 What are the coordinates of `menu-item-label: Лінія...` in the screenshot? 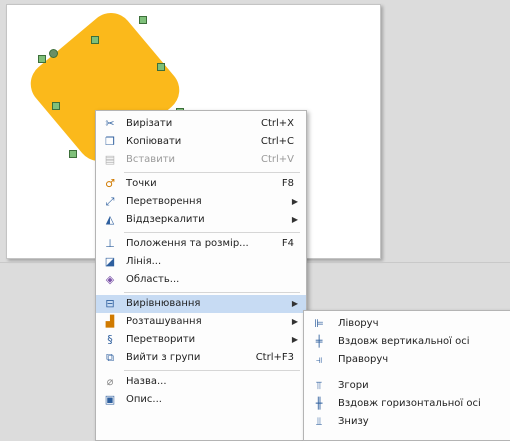 It's located at (144, 261).